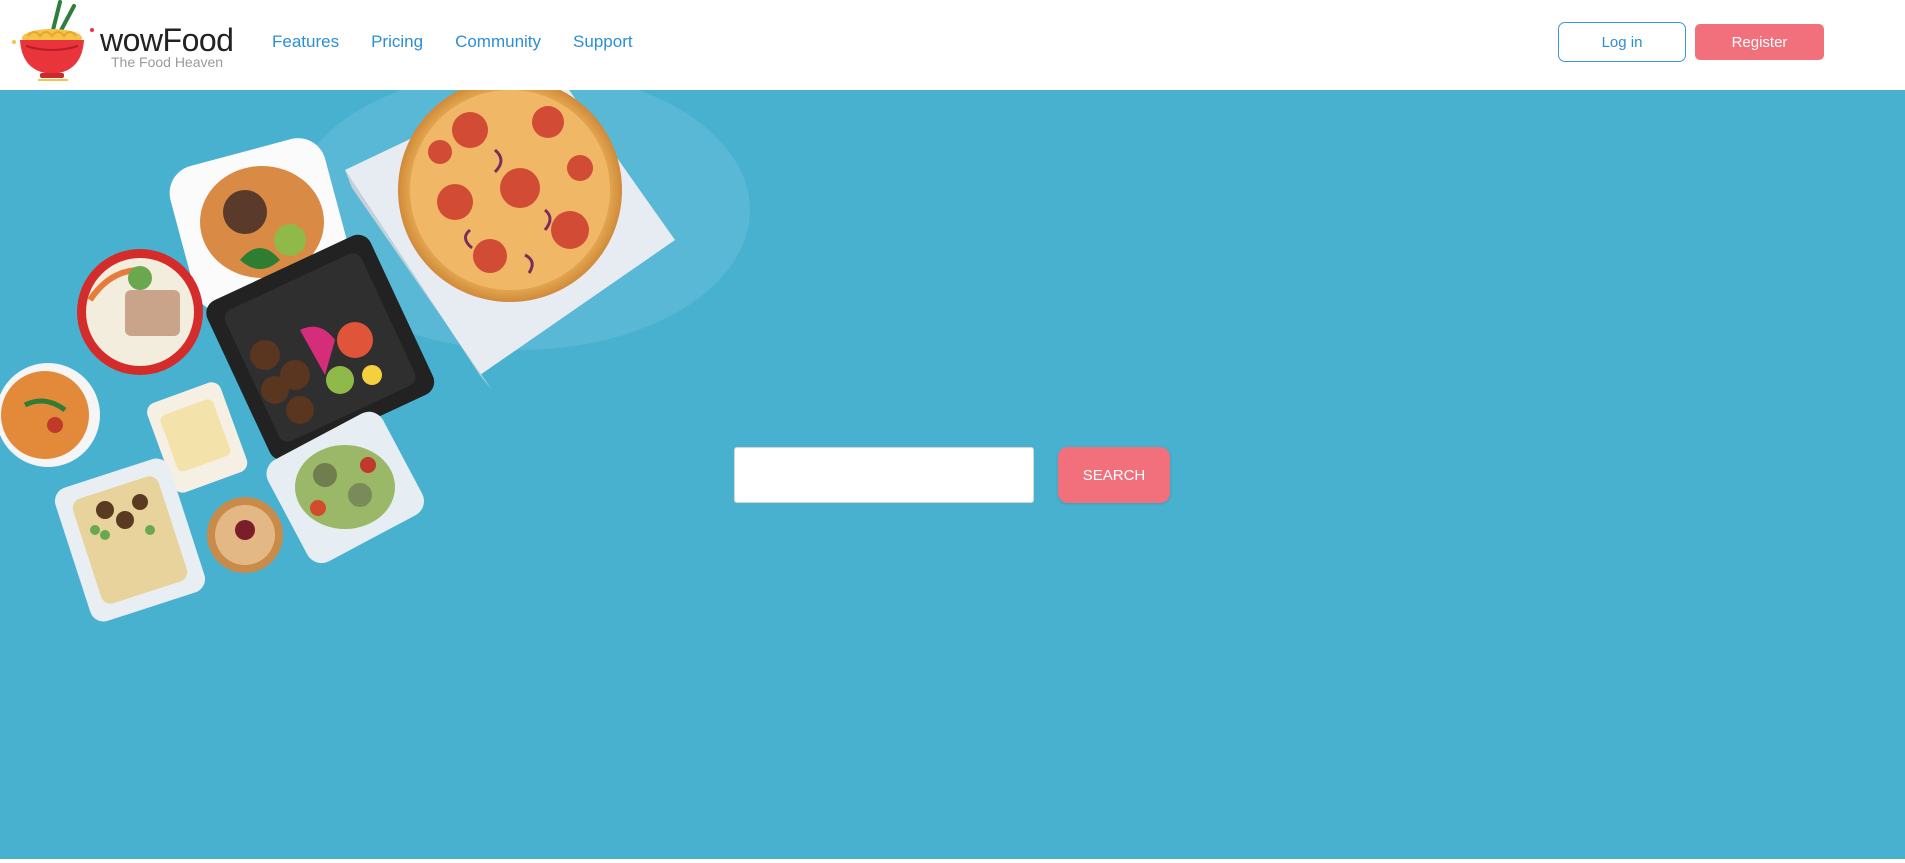  I want to click on login-button: Log in, so click(1622, 42).